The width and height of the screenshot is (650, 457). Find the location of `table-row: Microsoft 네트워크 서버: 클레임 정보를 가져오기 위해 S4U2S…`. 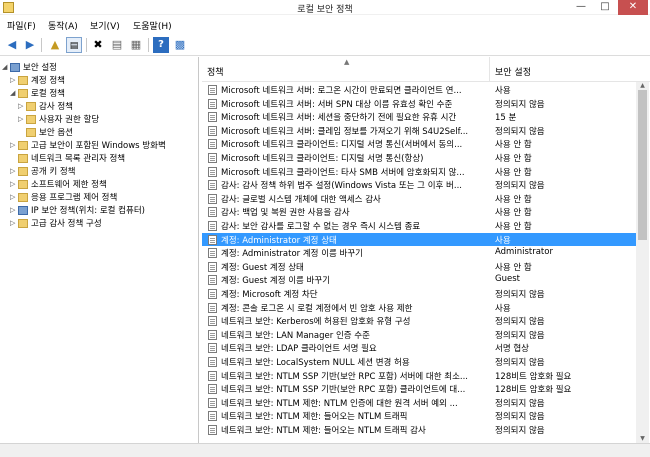

table-row: Microsoft 네트워크 서버: 클레임 정보를 가져오기 위해 S4U2S… is located at coordinates (419, 131).